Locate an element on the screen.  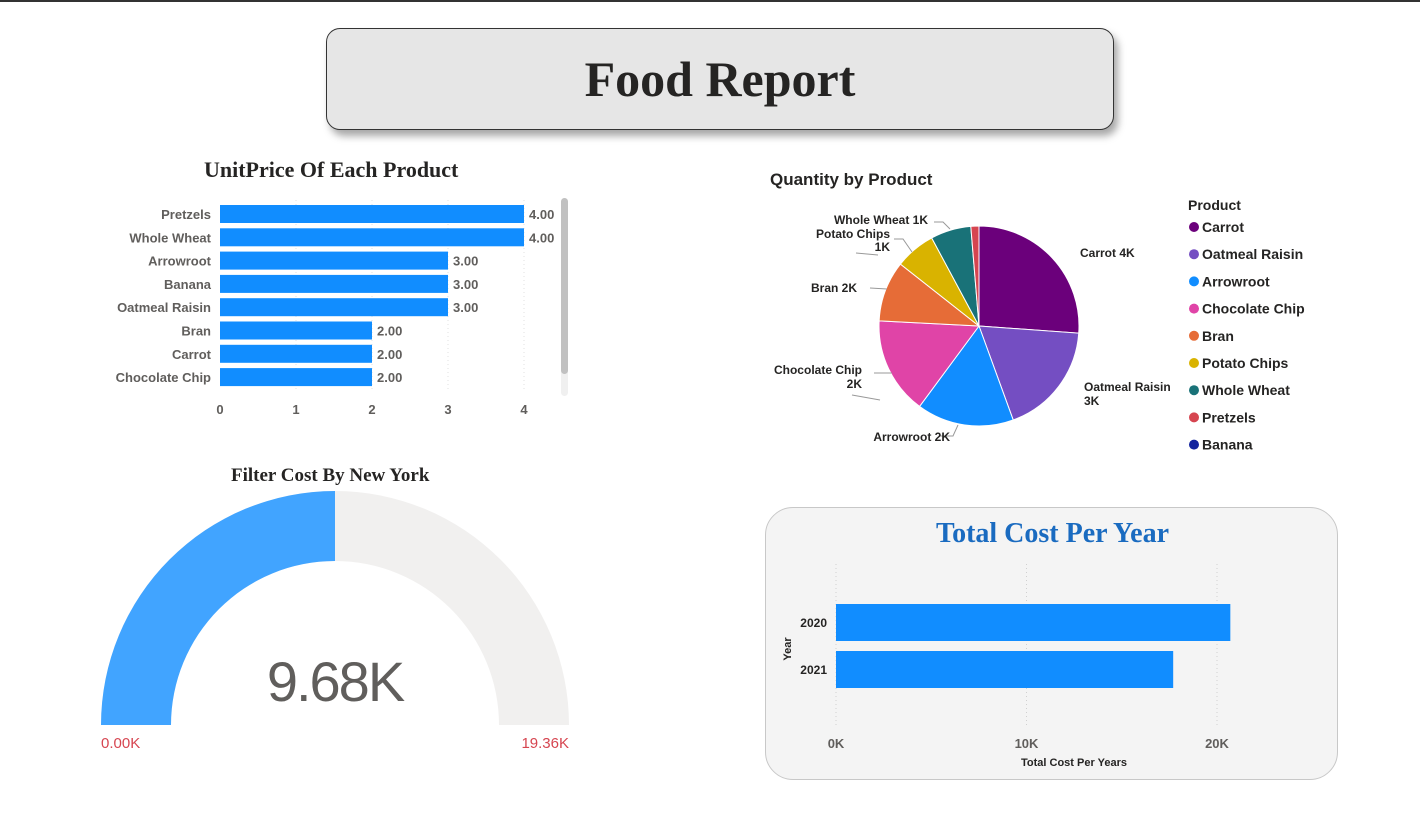
cost-gauge: 9.68K 0.00K 19.36K is located at coordinates (340, 625).